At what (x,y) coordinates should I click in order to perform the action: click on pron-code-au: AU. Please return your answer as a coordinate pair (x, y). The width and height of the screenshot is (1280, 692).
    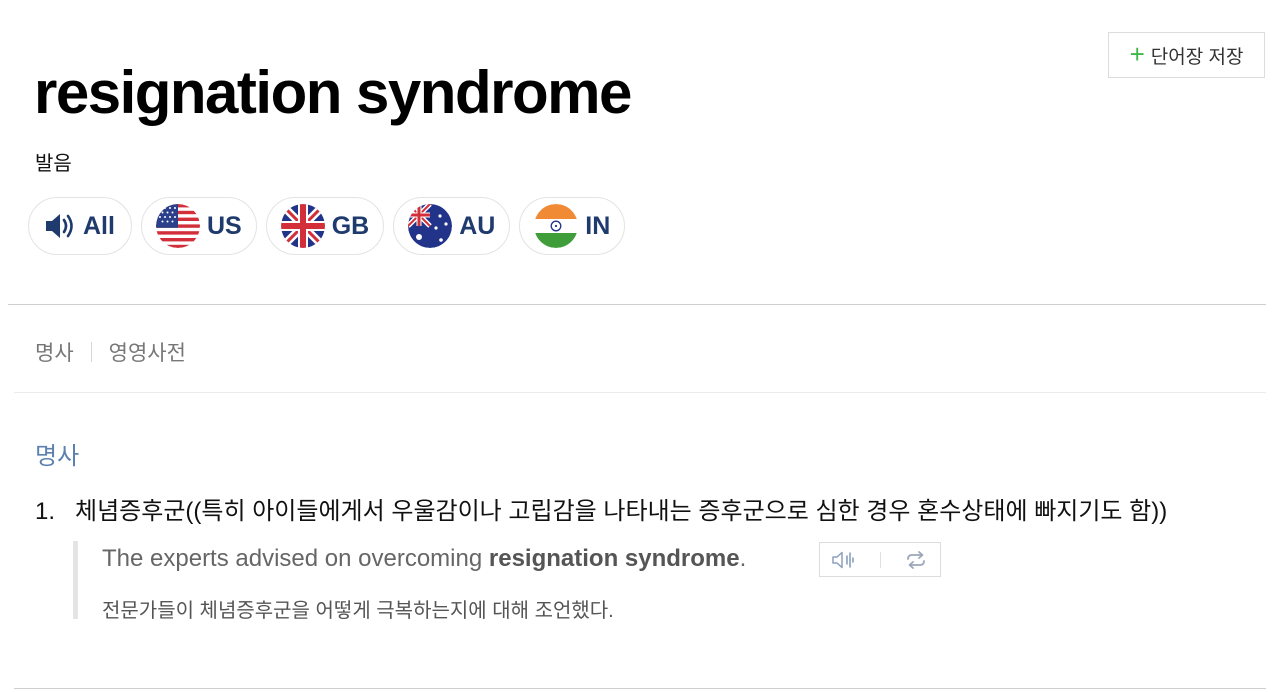
    Looking at the image, I should click on (477, 225).